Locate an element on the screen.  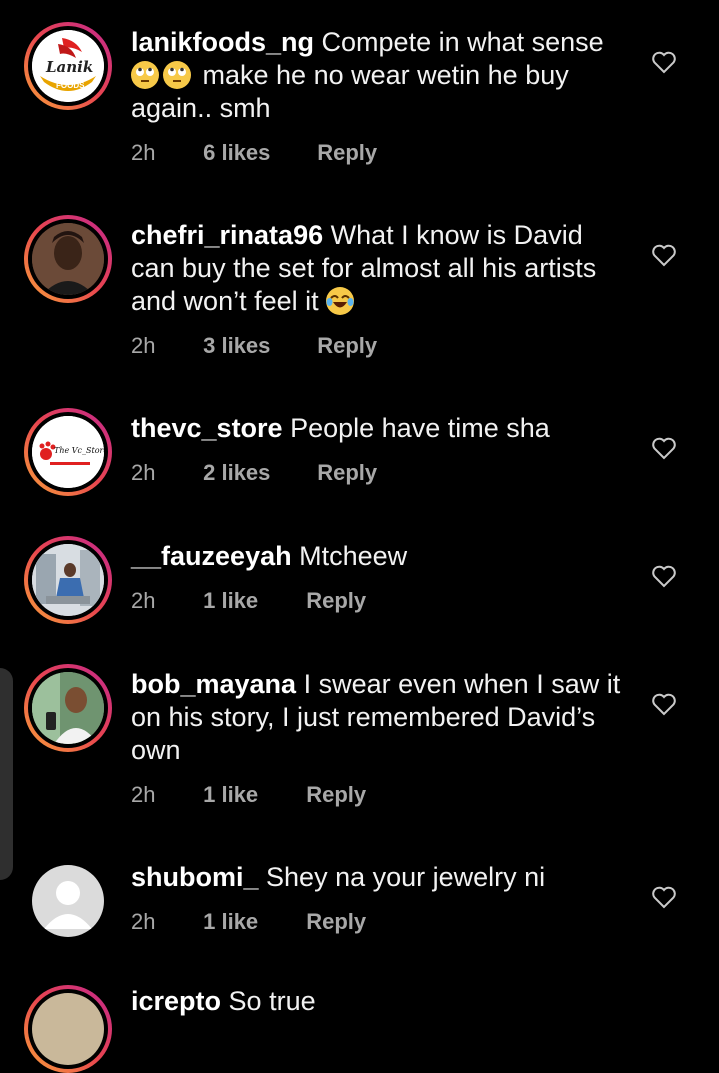
default-avatar-icon is located at coordinates (68, 905).